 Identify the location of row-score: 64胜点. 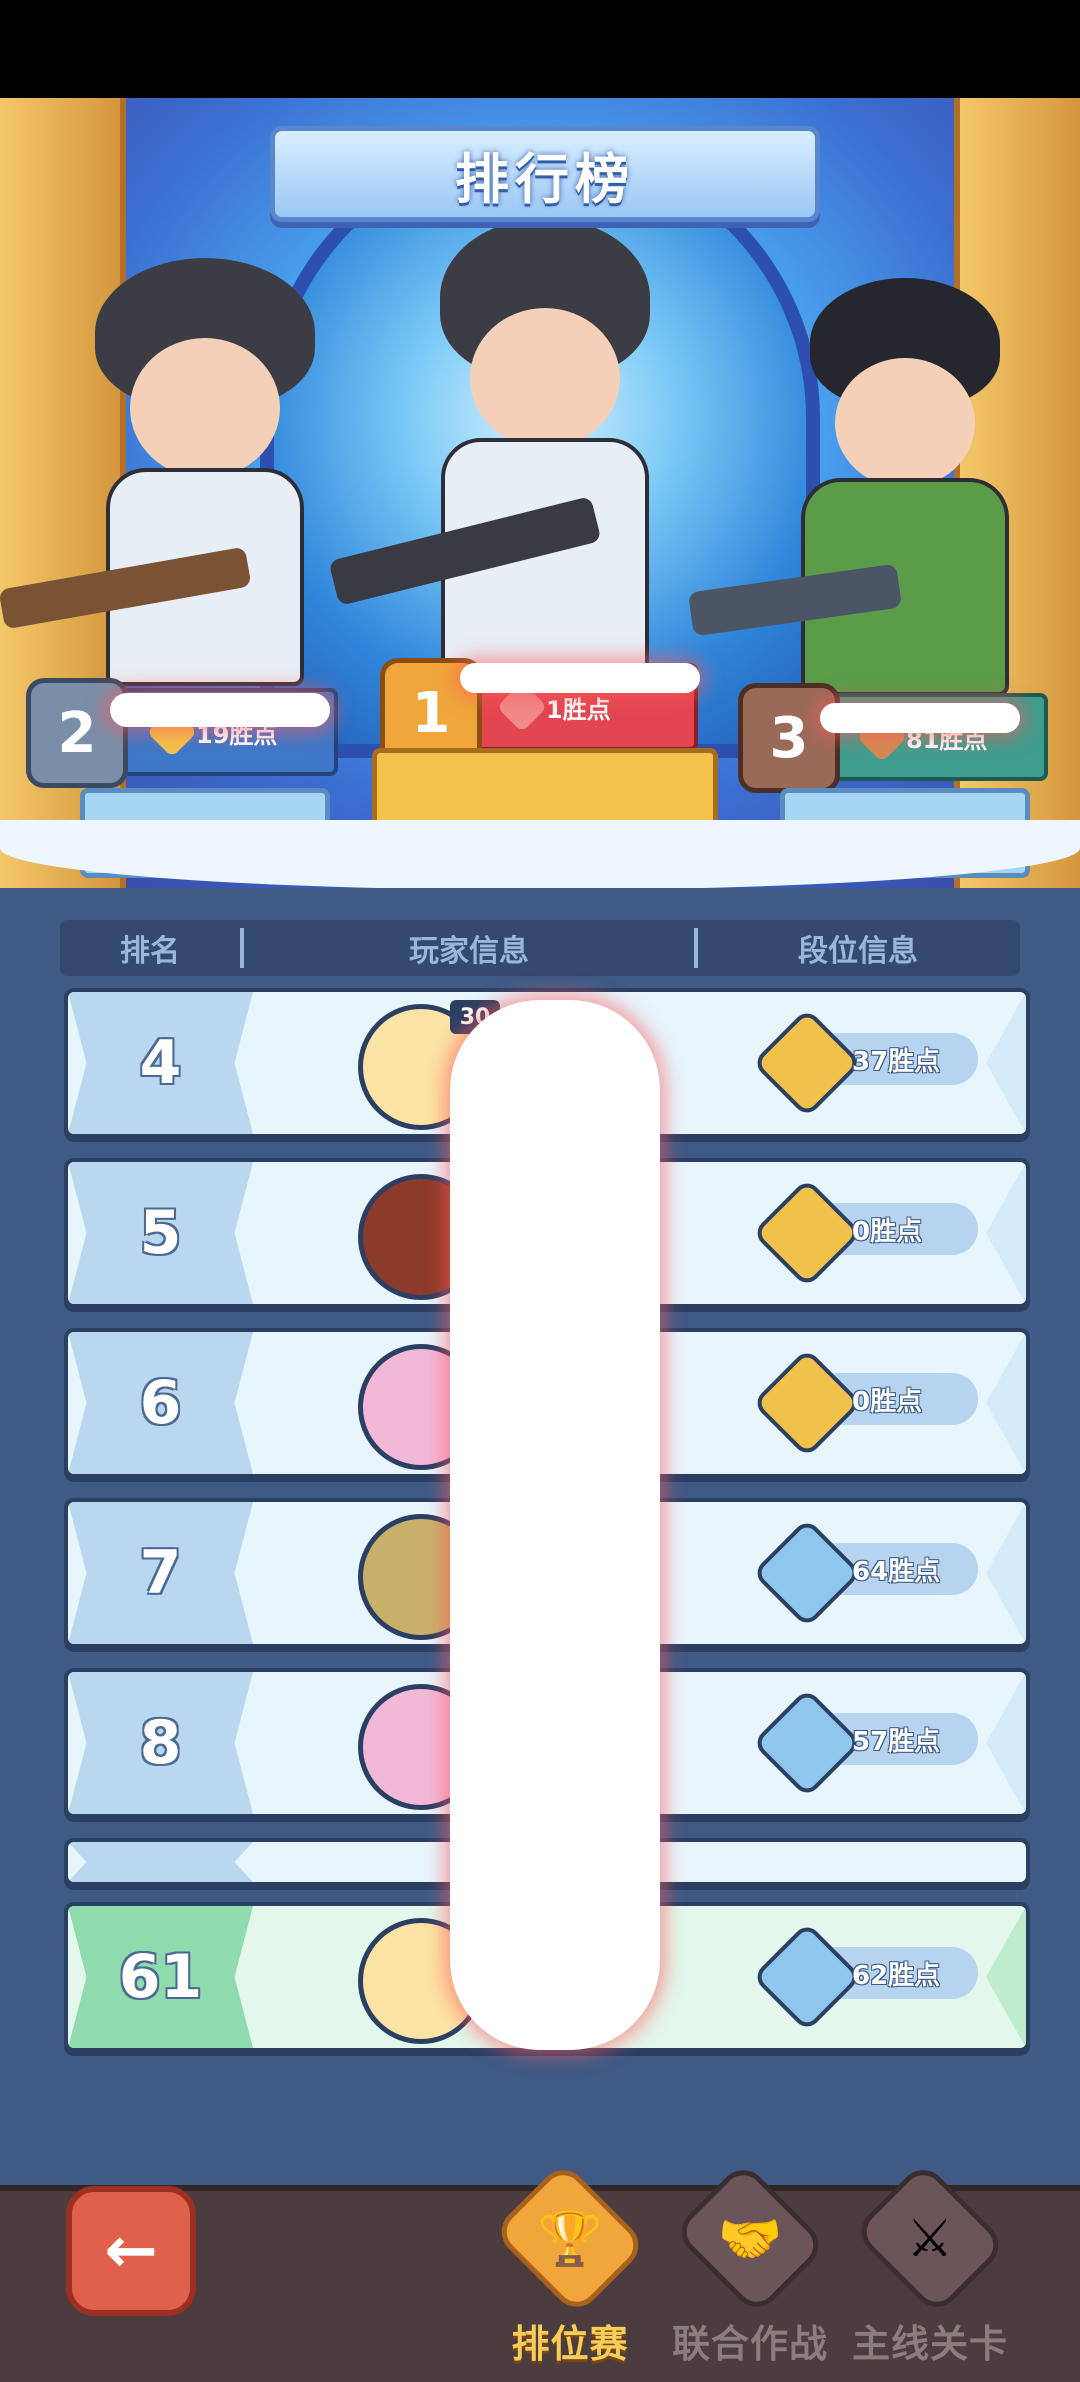
(864, 1573).